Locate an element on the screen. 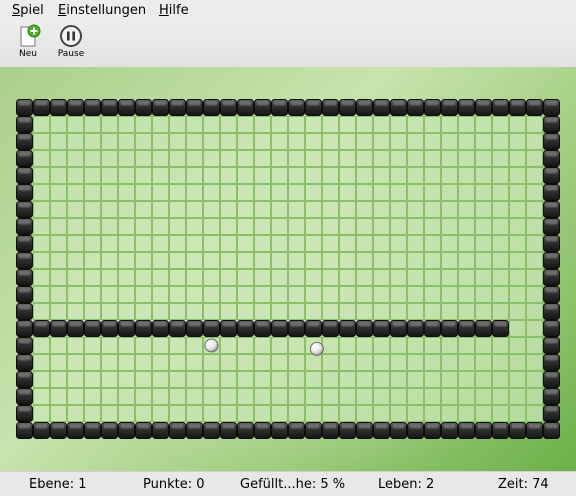  menu-einstellungen: Einstellungen is located at coordinates (102, 10).